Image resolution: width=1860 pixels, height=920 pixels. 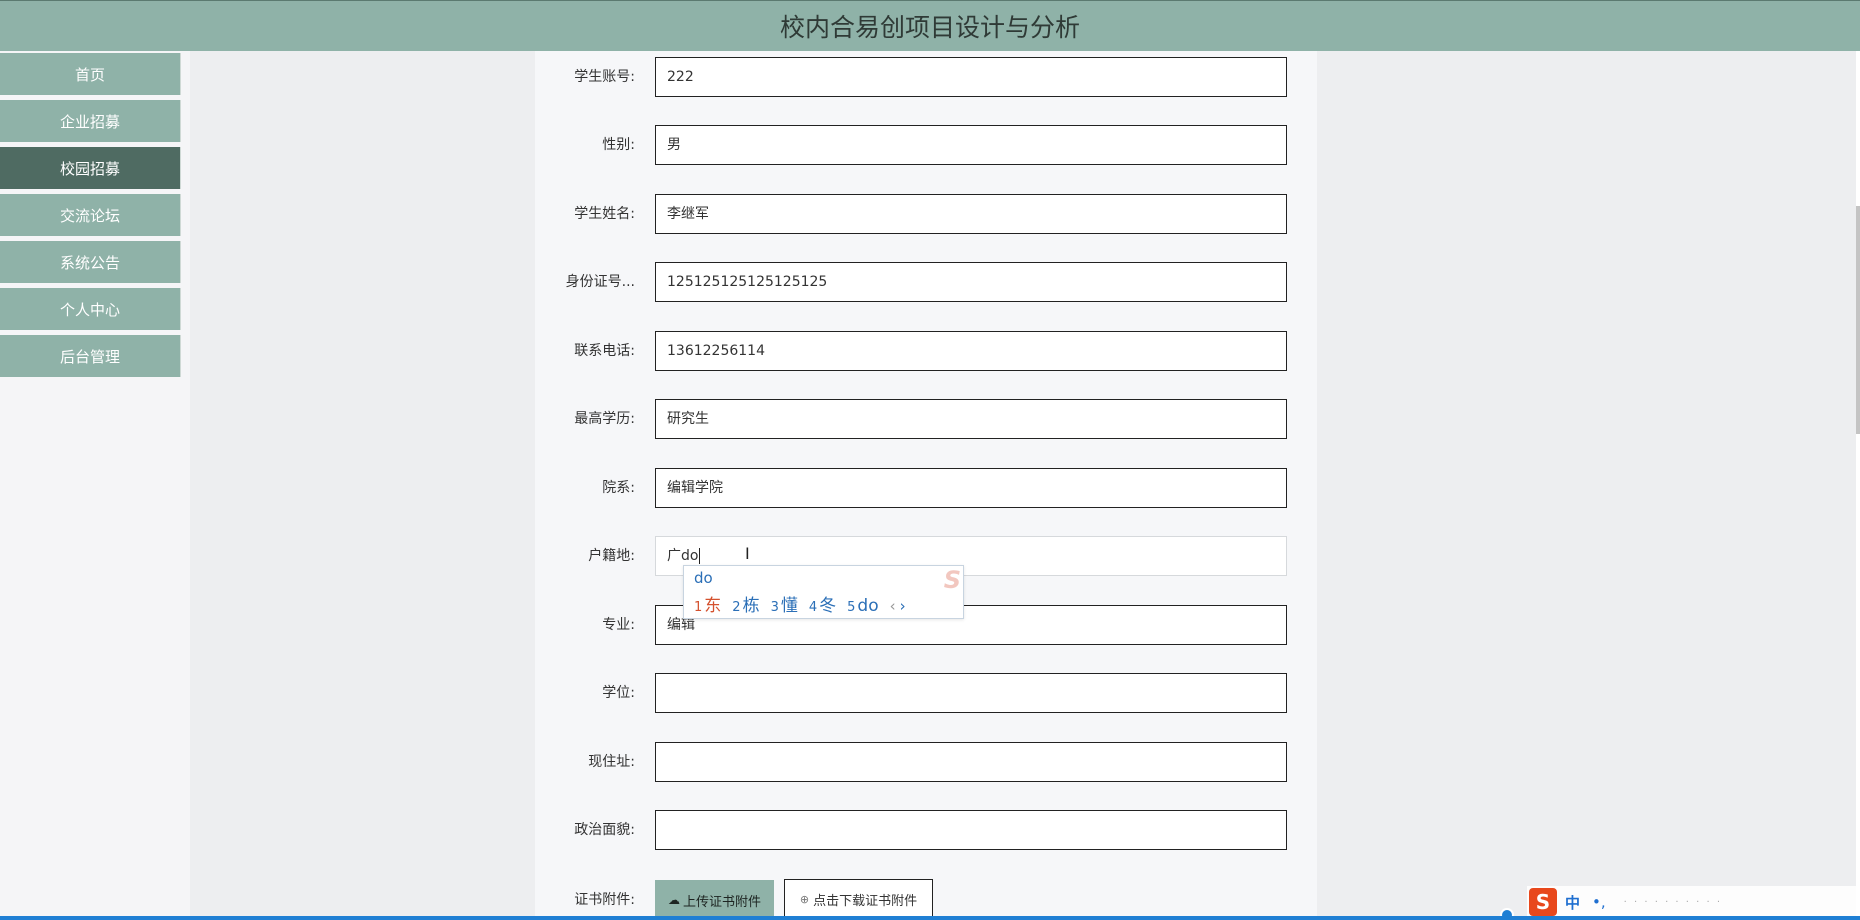 I want to click on education-input: 研究生, so click(x=971, y=419).